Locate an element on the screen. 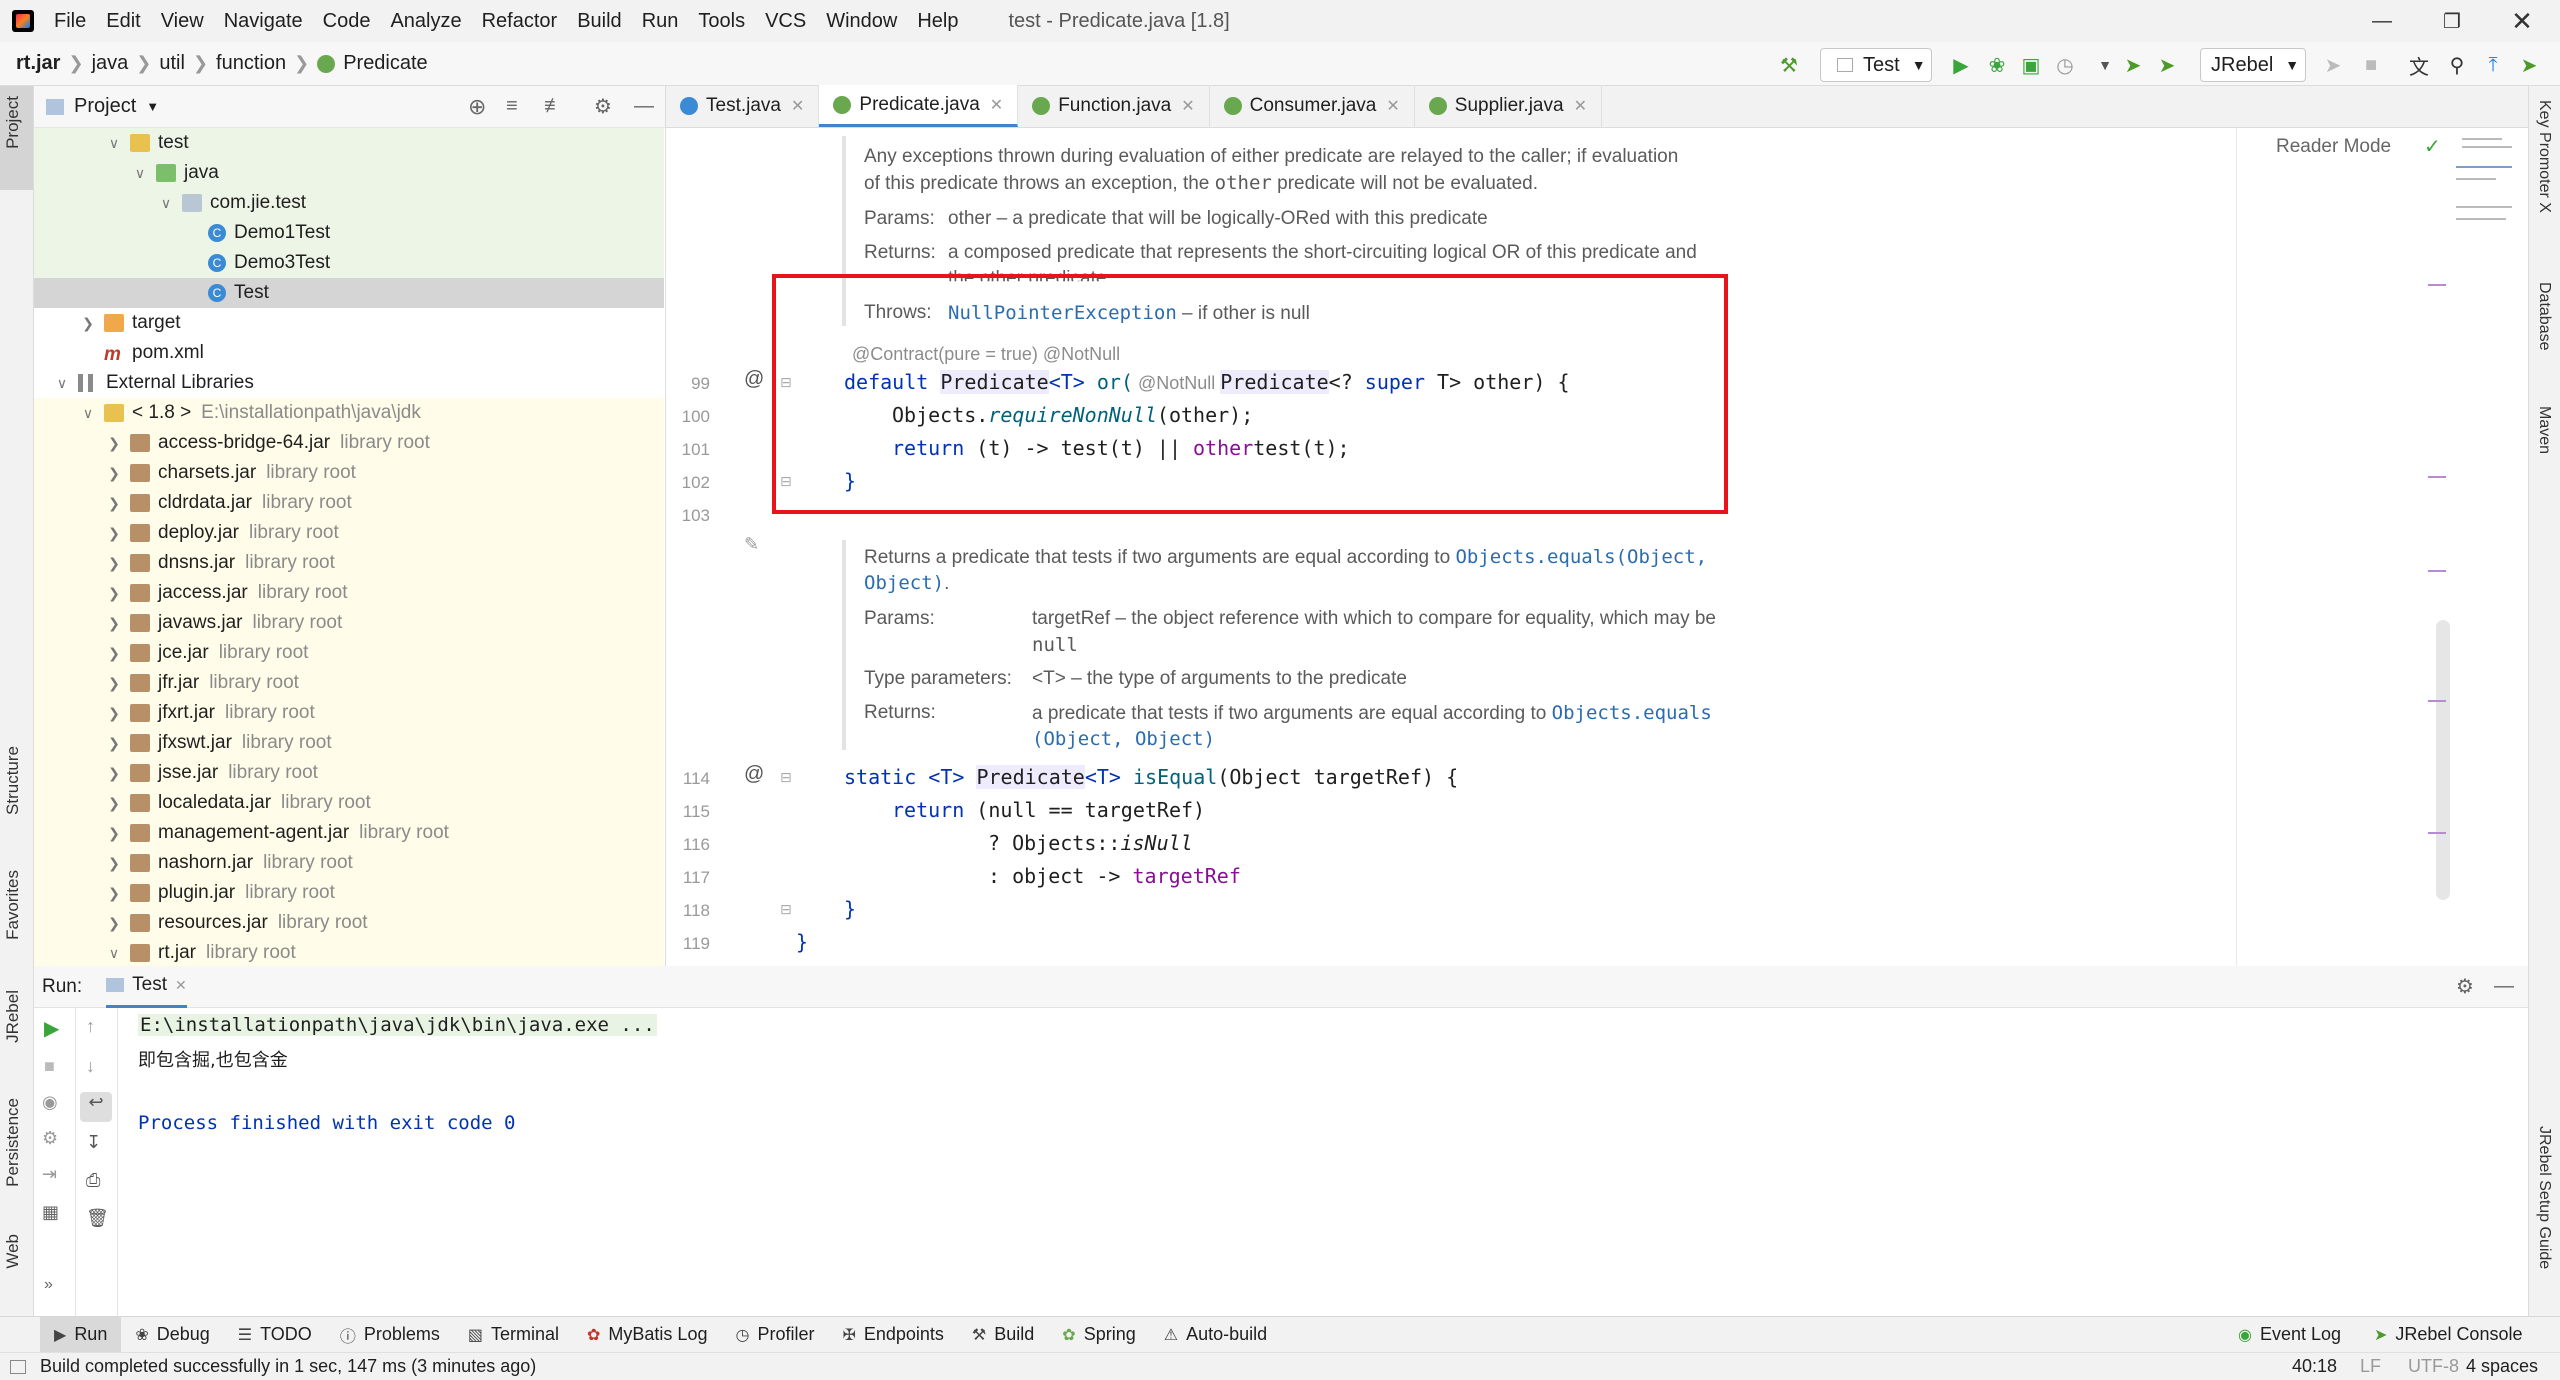  breadcrumb-predicate: Predicate is located at coordinates (385, 63).